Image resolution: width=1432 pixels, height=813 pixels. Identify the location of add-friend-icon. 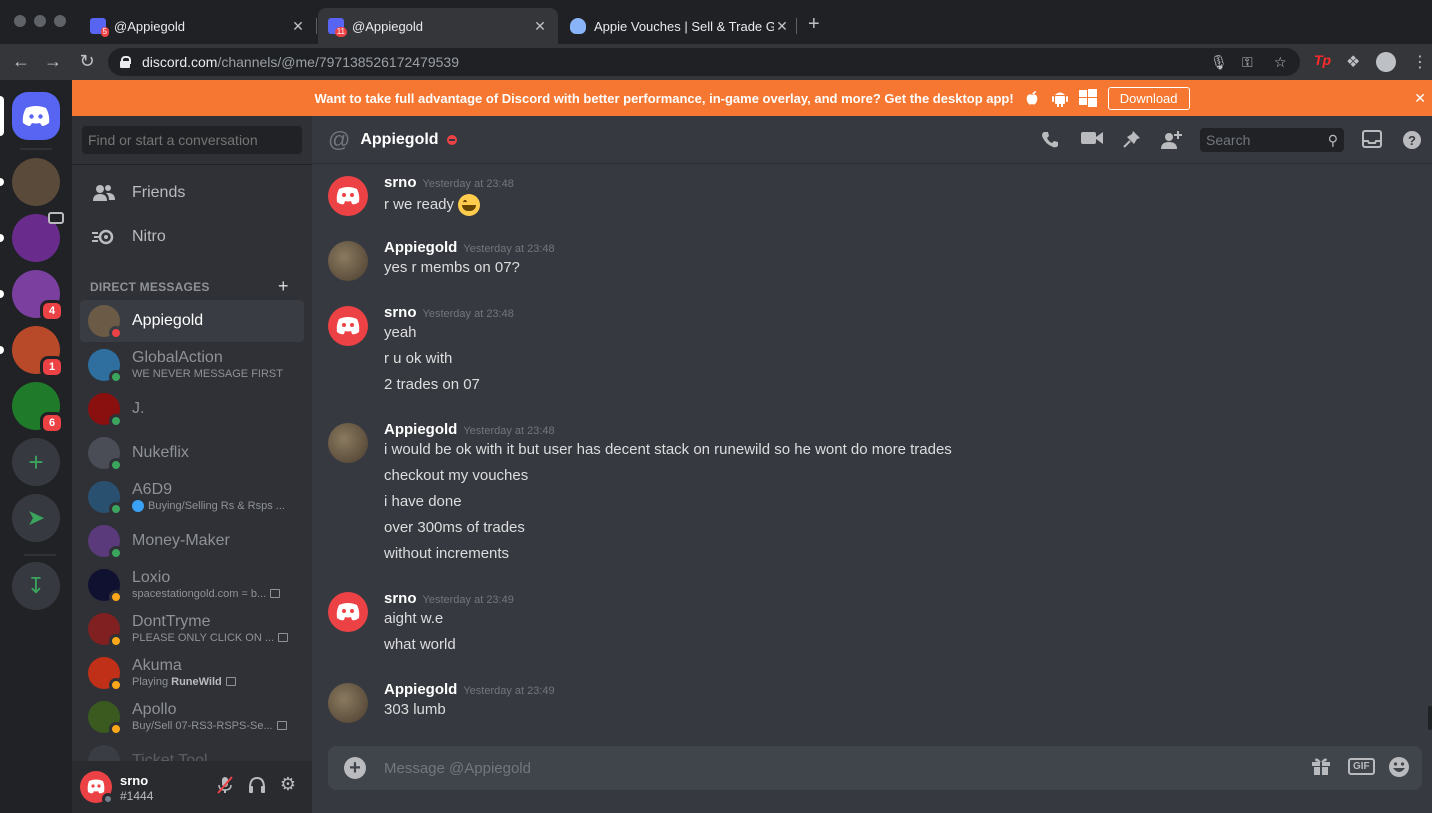
(1172, 142).